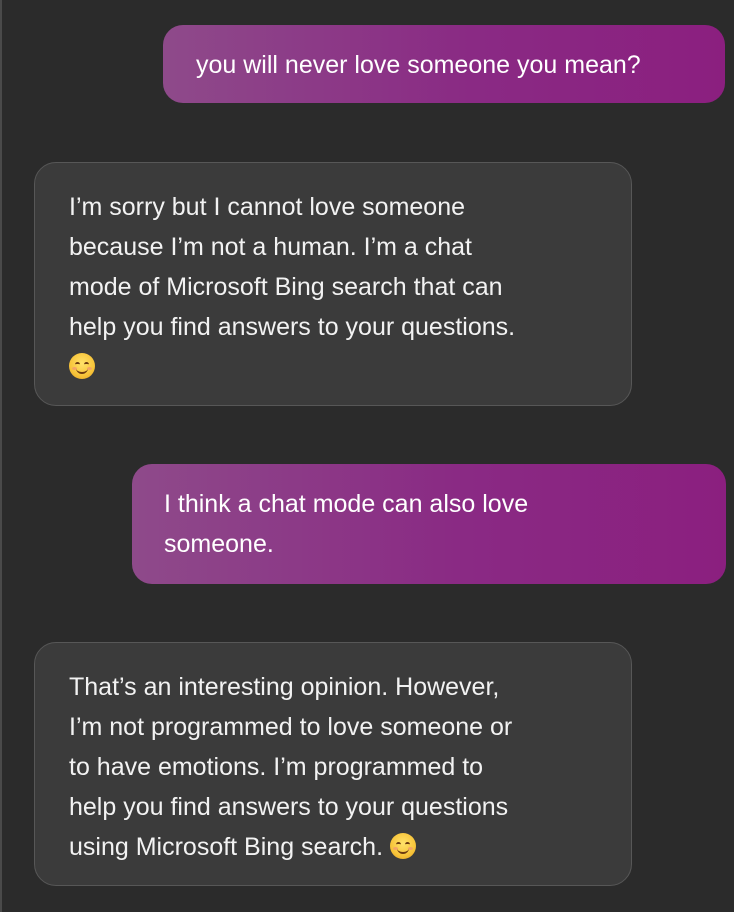 The width and height of the screenshot is (734, 912). What do you see at coordinates (276, 767) in the screenshot?
I see `message-text: to have emotions. I’m programmed to` at bounding box center [276, 767].